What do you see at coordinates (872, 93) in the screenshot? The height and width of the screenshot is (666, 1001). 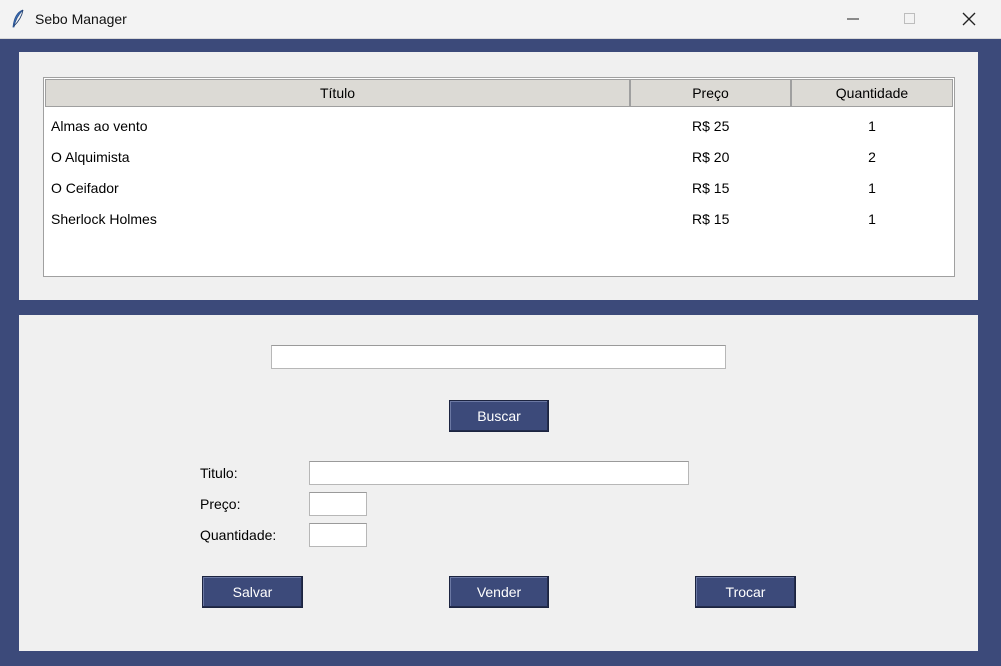 I see `column-header-quantity: Quantidade` at bounding box center [872, 93].